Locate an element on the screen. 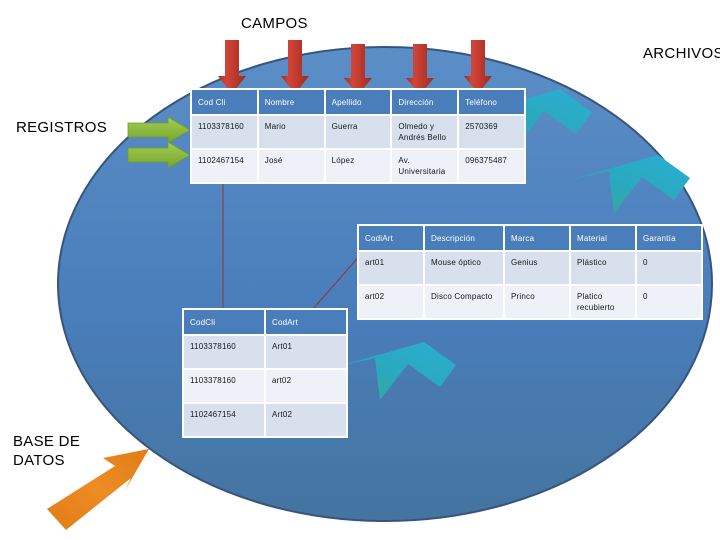 The height and width of the screenshot is (540, 720). cell: Guerra is located at coordinates (358, 132).